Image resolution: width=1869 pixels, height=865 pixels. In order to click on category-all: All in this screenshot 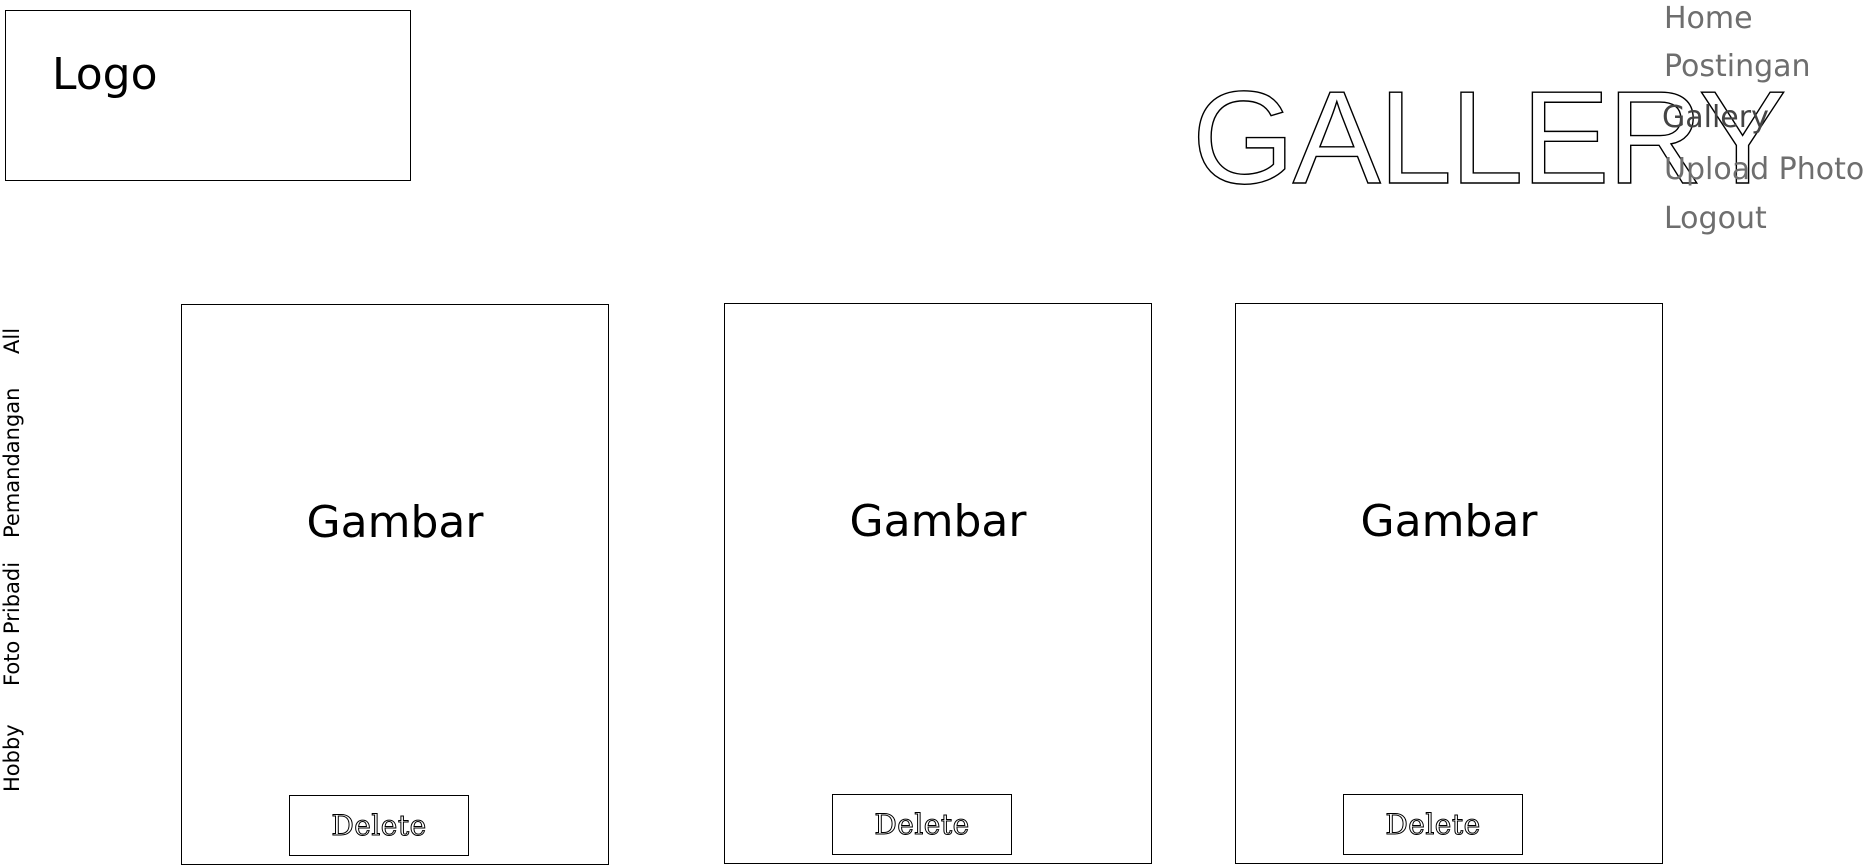, I will do `click(12, 341)`.